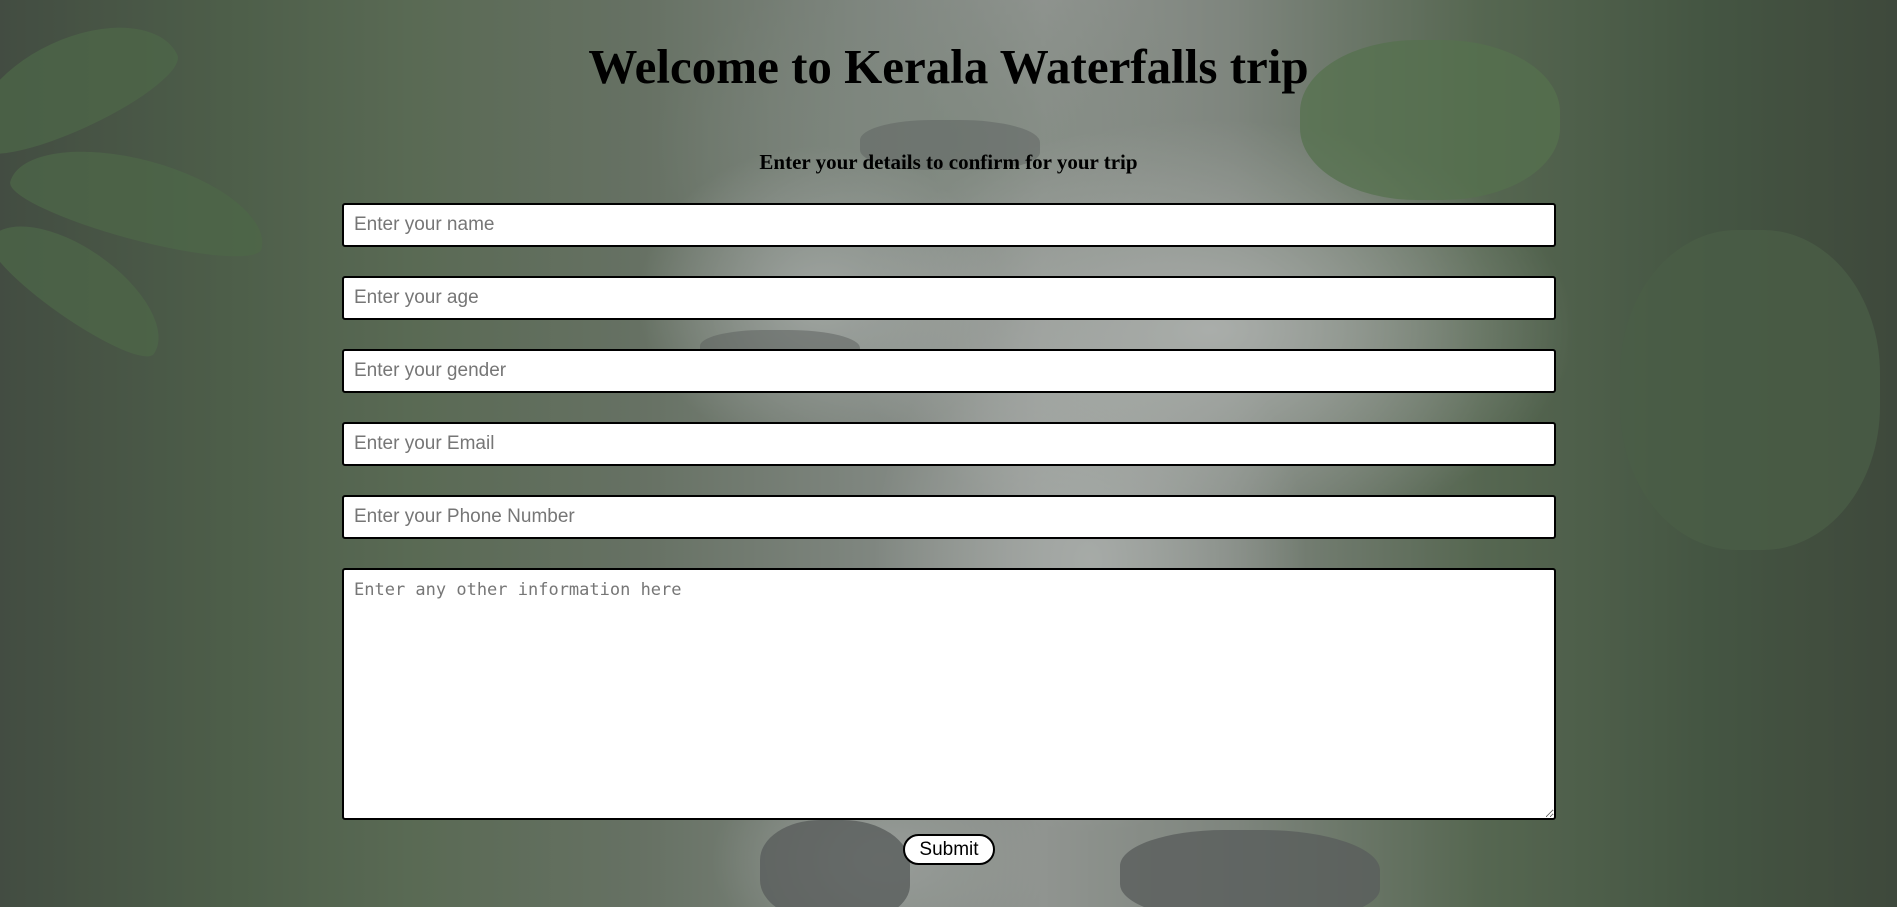 This screenshot has width=1897, height=907. Describe the element at coordinates (949, 517) in the screenshot. I see `phone-input` at that location.